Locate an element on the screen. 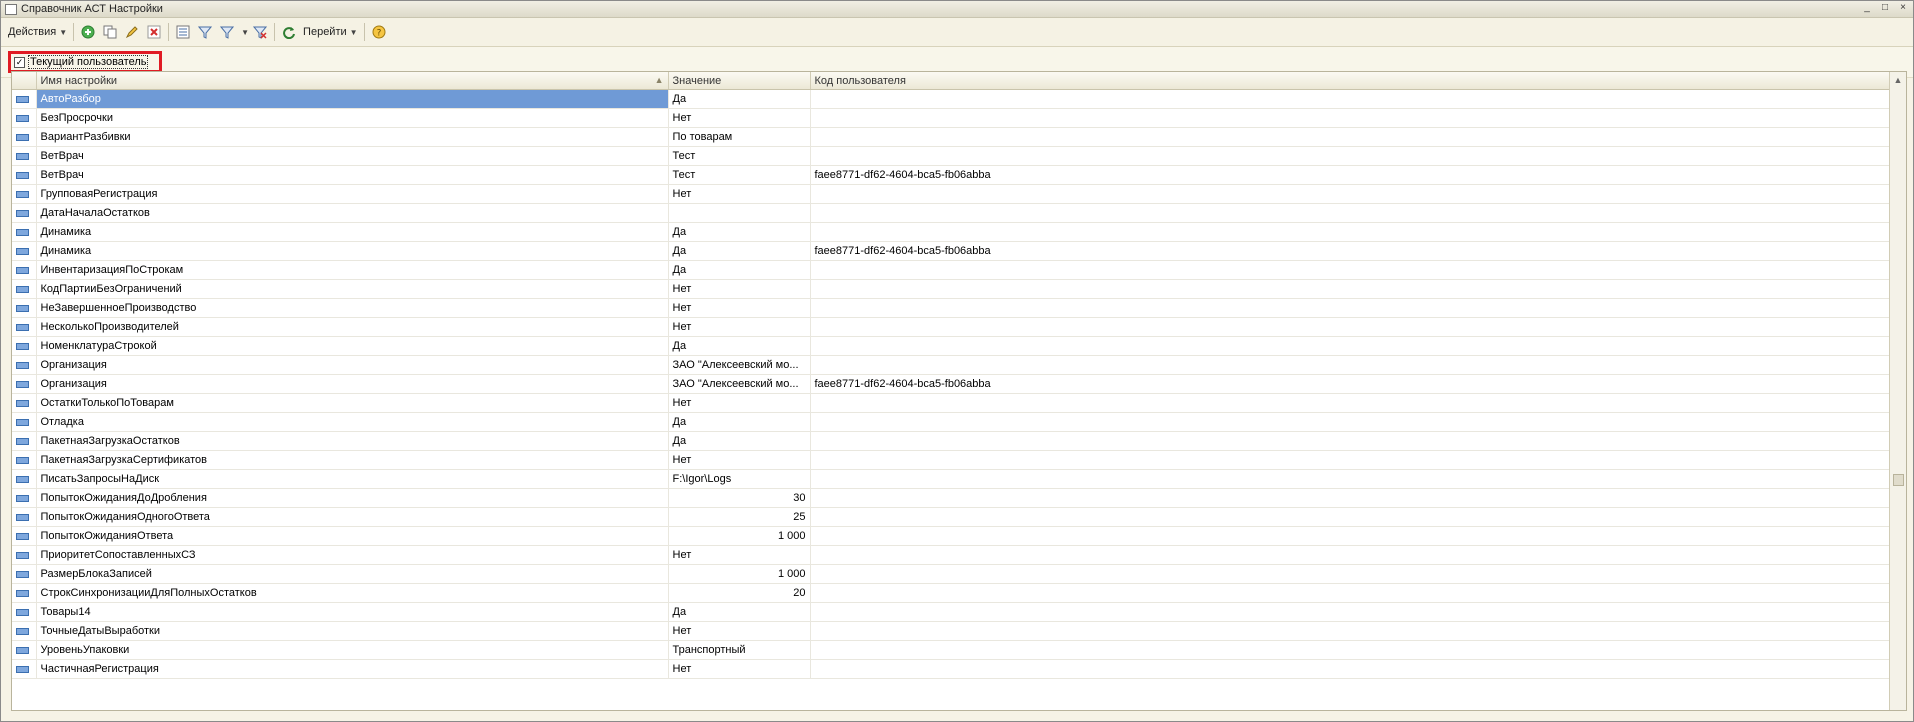 This screenshot has height=722, width=1914. minimize-button: _ is located at coordinates (1867, 8).